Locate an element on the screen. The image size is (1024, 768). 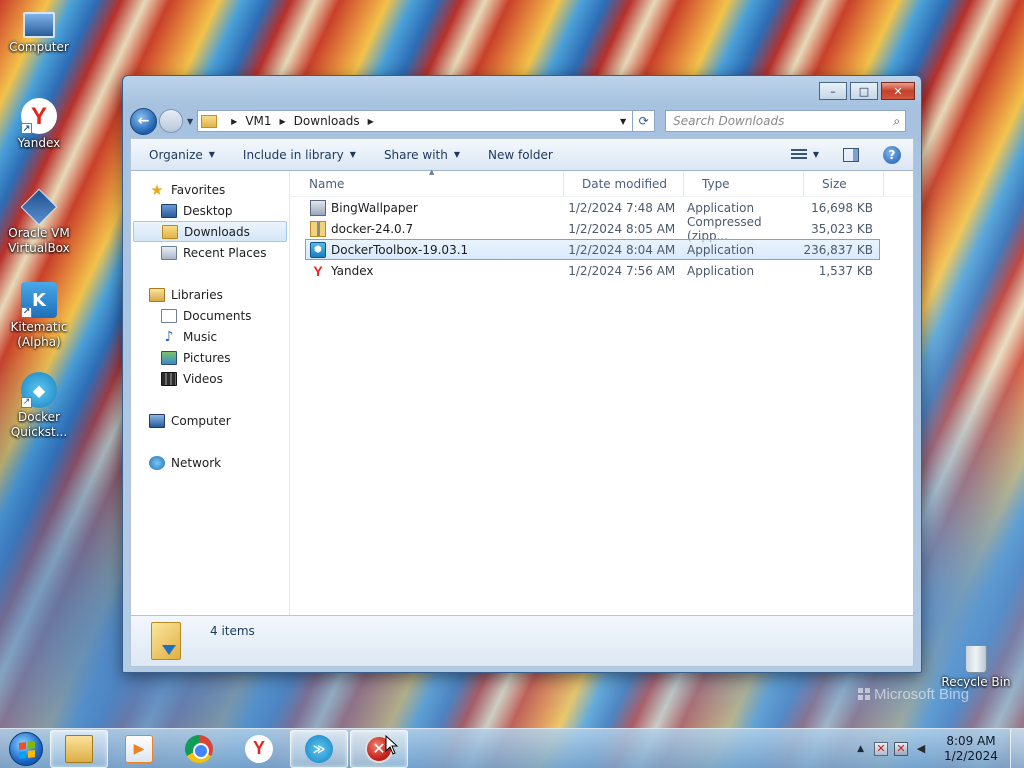
column-name: Name is located at coordinates (427, 183).